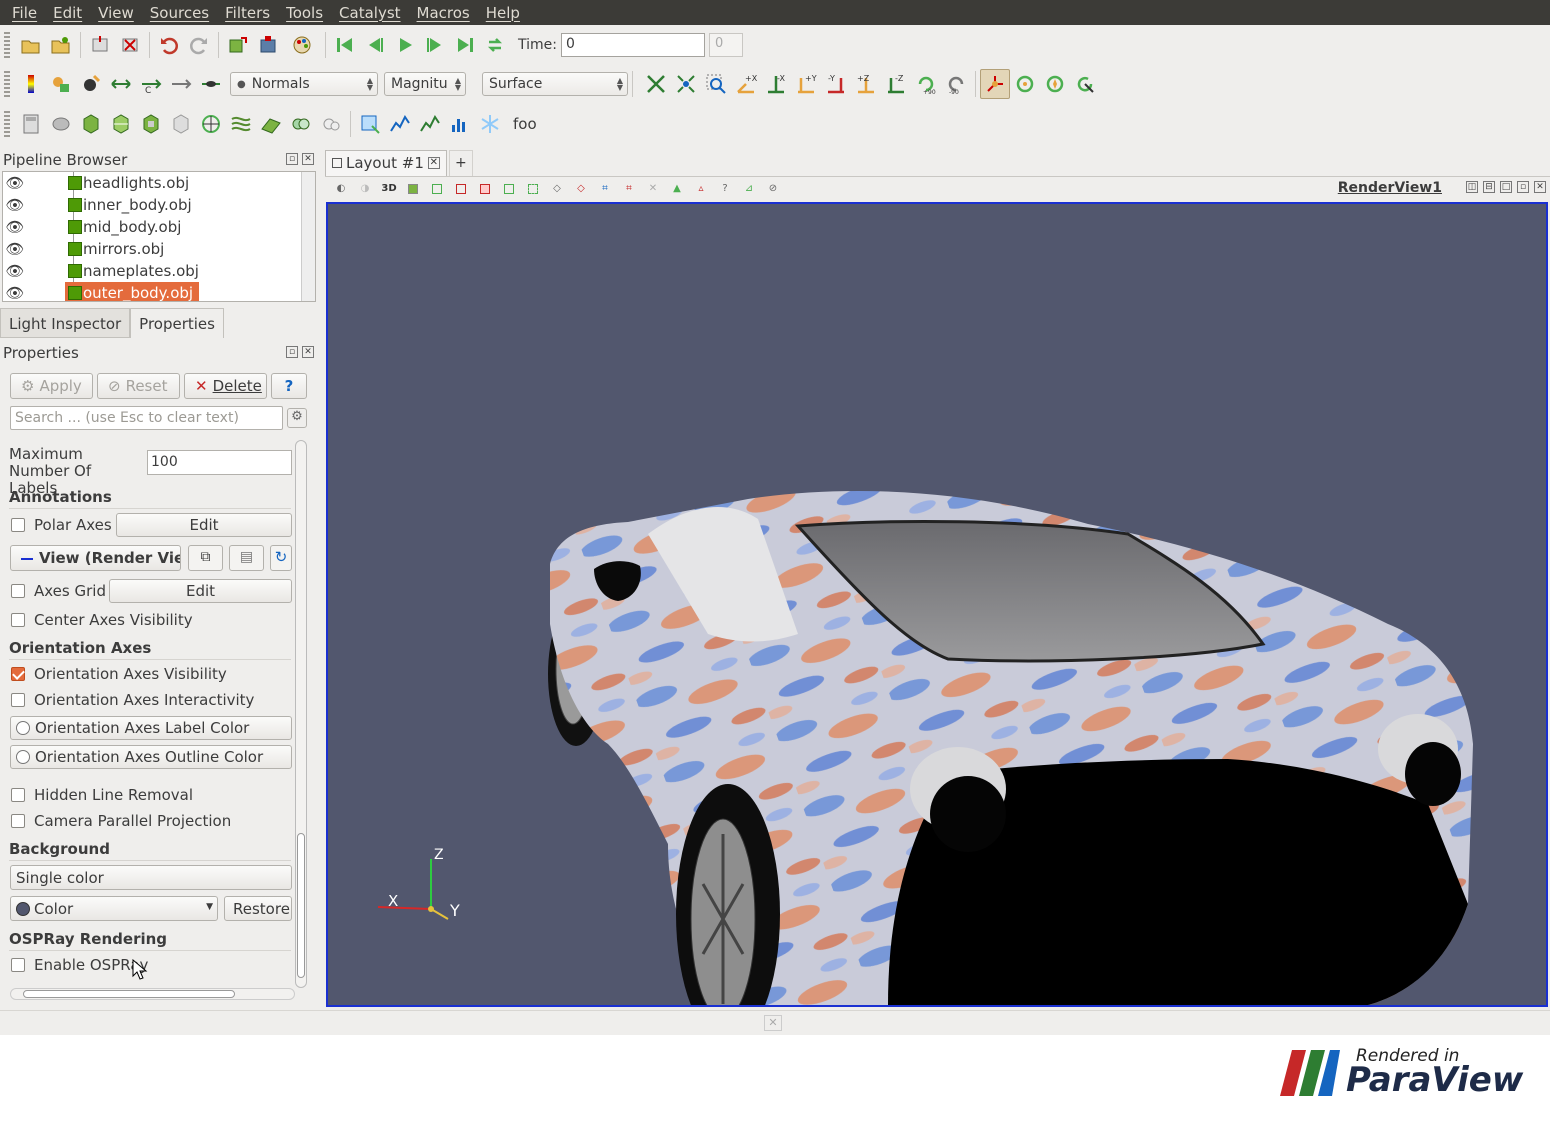 This screenshot has height=1123, width=1550. What do you see at coordinates (18, 795) in the screenshot?
I see `hidden-line-checkbox` at bounding box center [18, 795].